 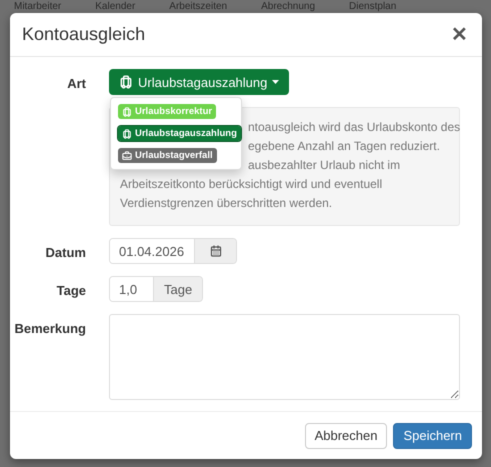 I want to click on field-label: Datum, so click(x=65, y=252).